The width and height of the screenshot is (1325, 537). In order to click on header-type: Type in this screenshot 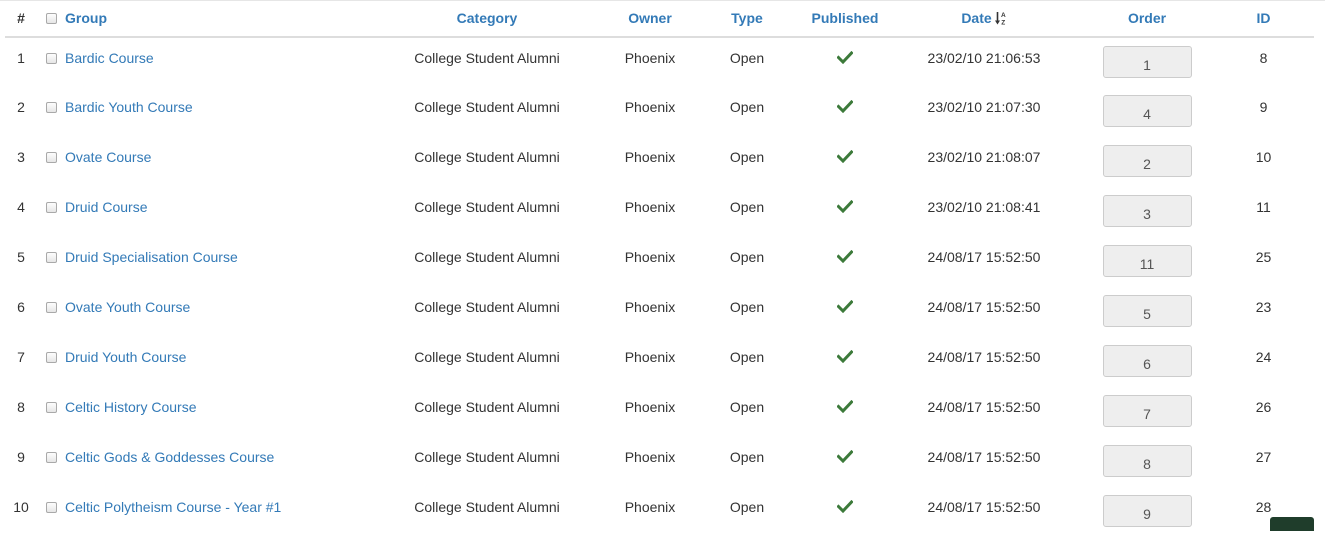, I will do `click(747, 19)`.